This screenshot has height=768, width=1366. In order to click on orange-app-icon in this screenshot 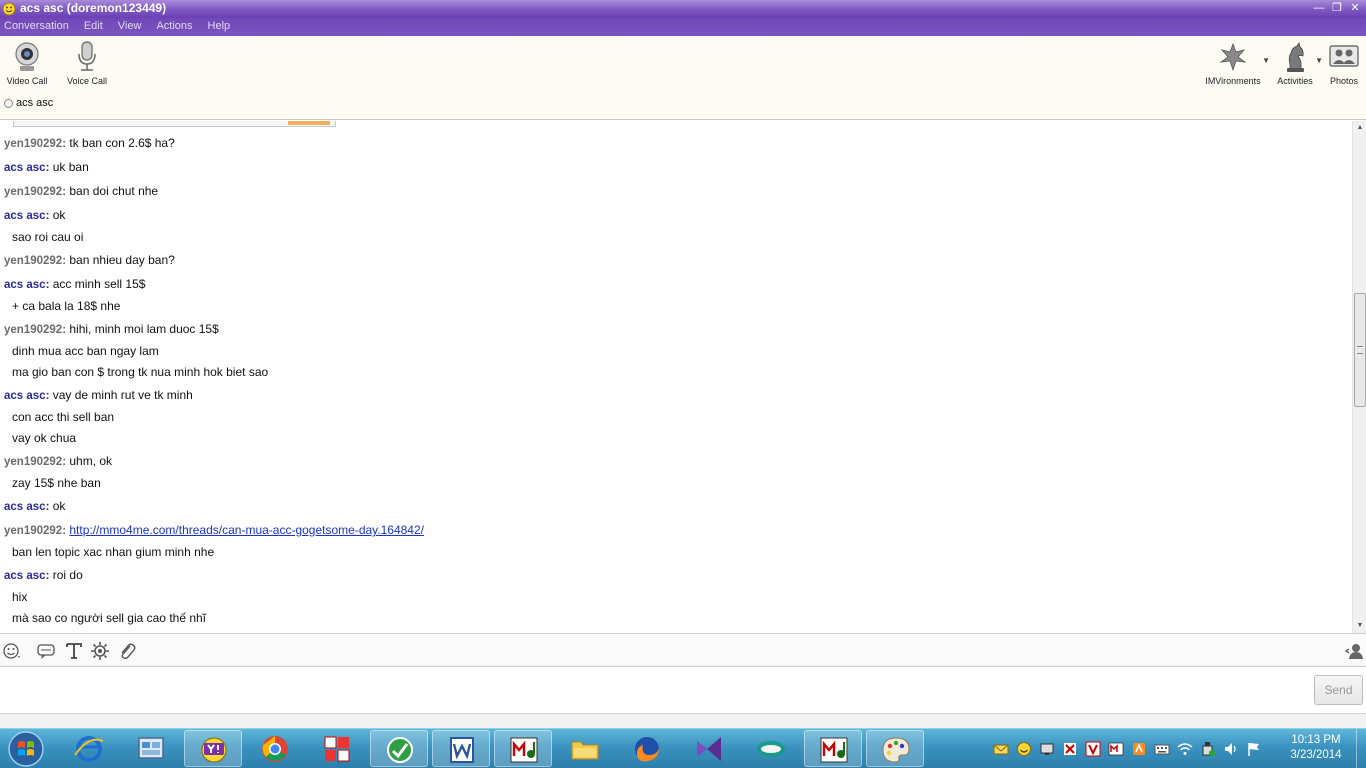, I will do `click(1139, 749)`.